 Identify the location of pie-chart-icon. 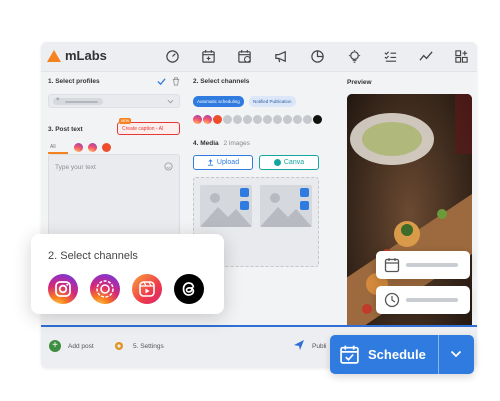
(317, 56).